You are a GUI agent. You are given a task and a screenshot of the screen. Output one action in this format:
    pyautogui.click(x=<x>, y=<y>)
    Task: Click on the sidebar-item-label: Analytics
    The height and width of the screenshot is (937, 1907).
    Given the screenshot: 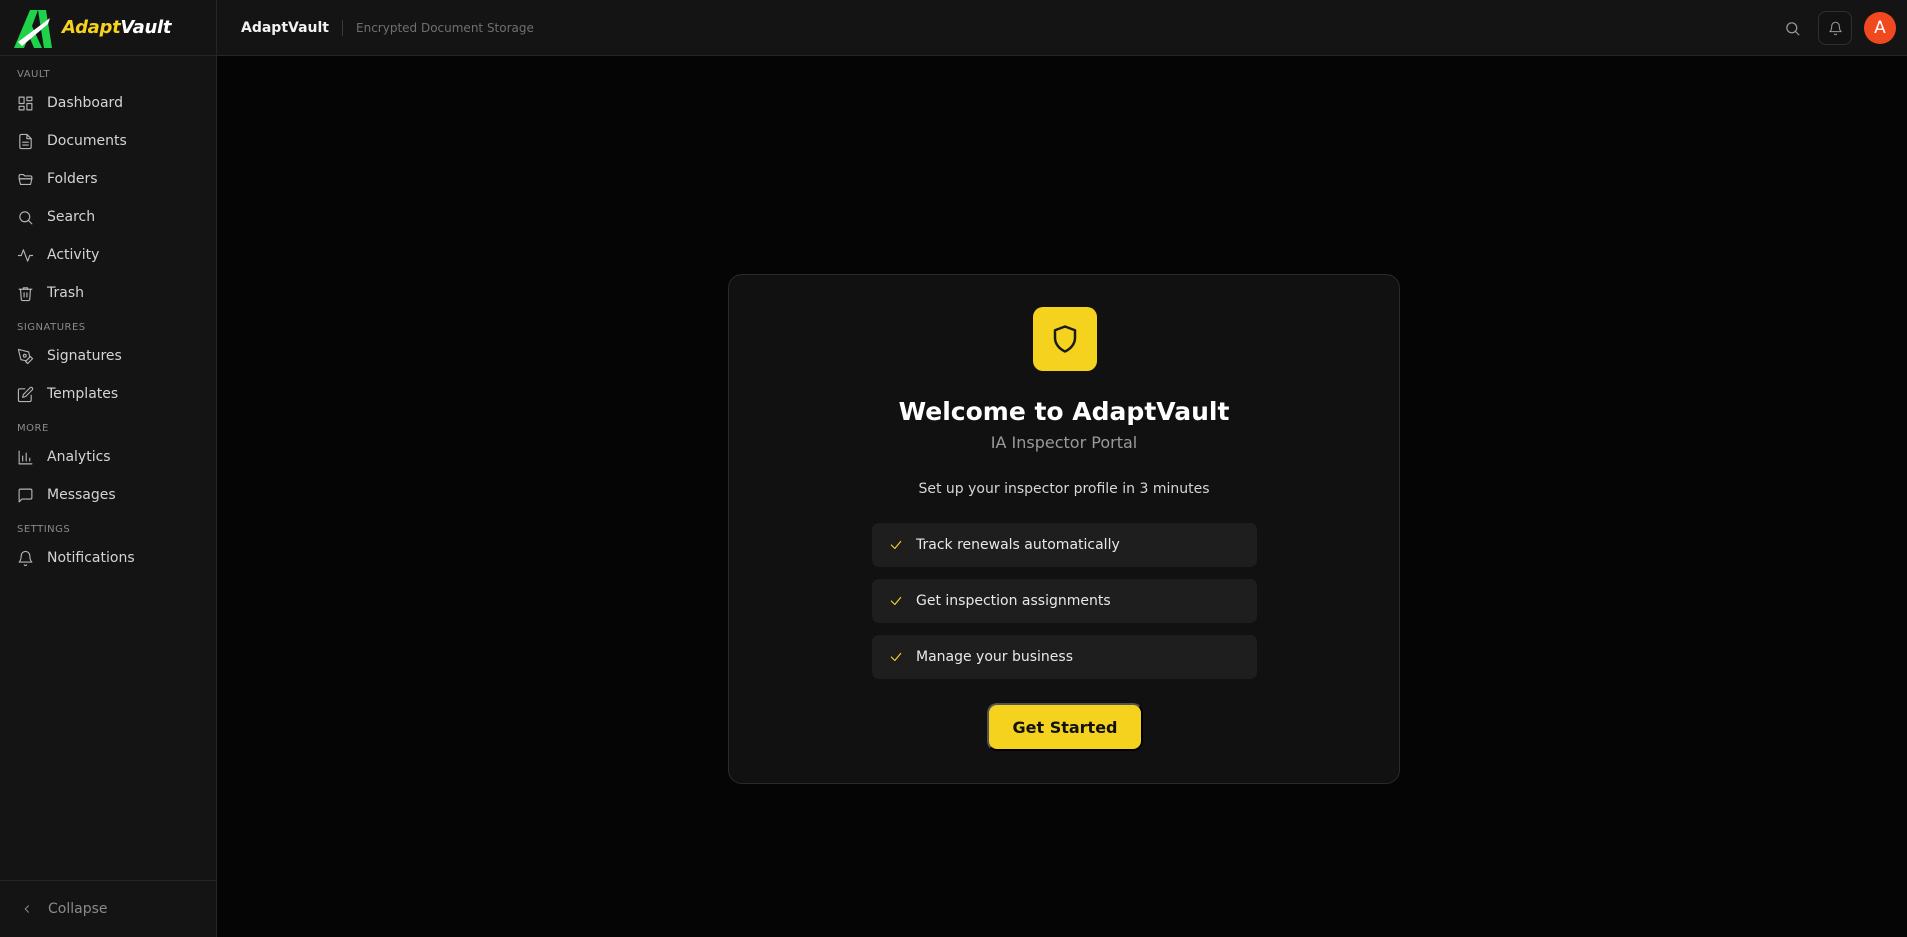 What is the action you would take?
    pyautogui.click(x=79, y=457)
    